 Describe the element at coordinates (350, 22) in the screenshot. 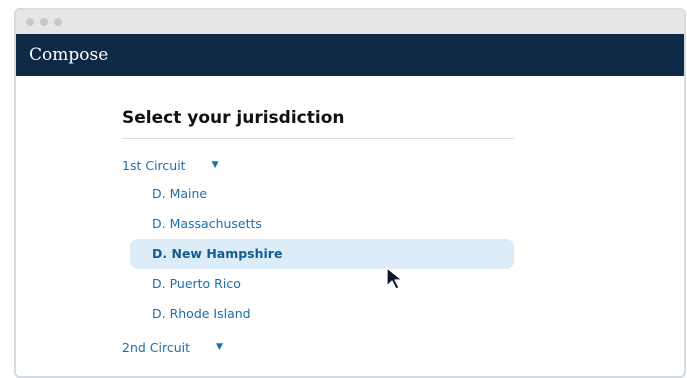

I see `window-titlebar` at that location.